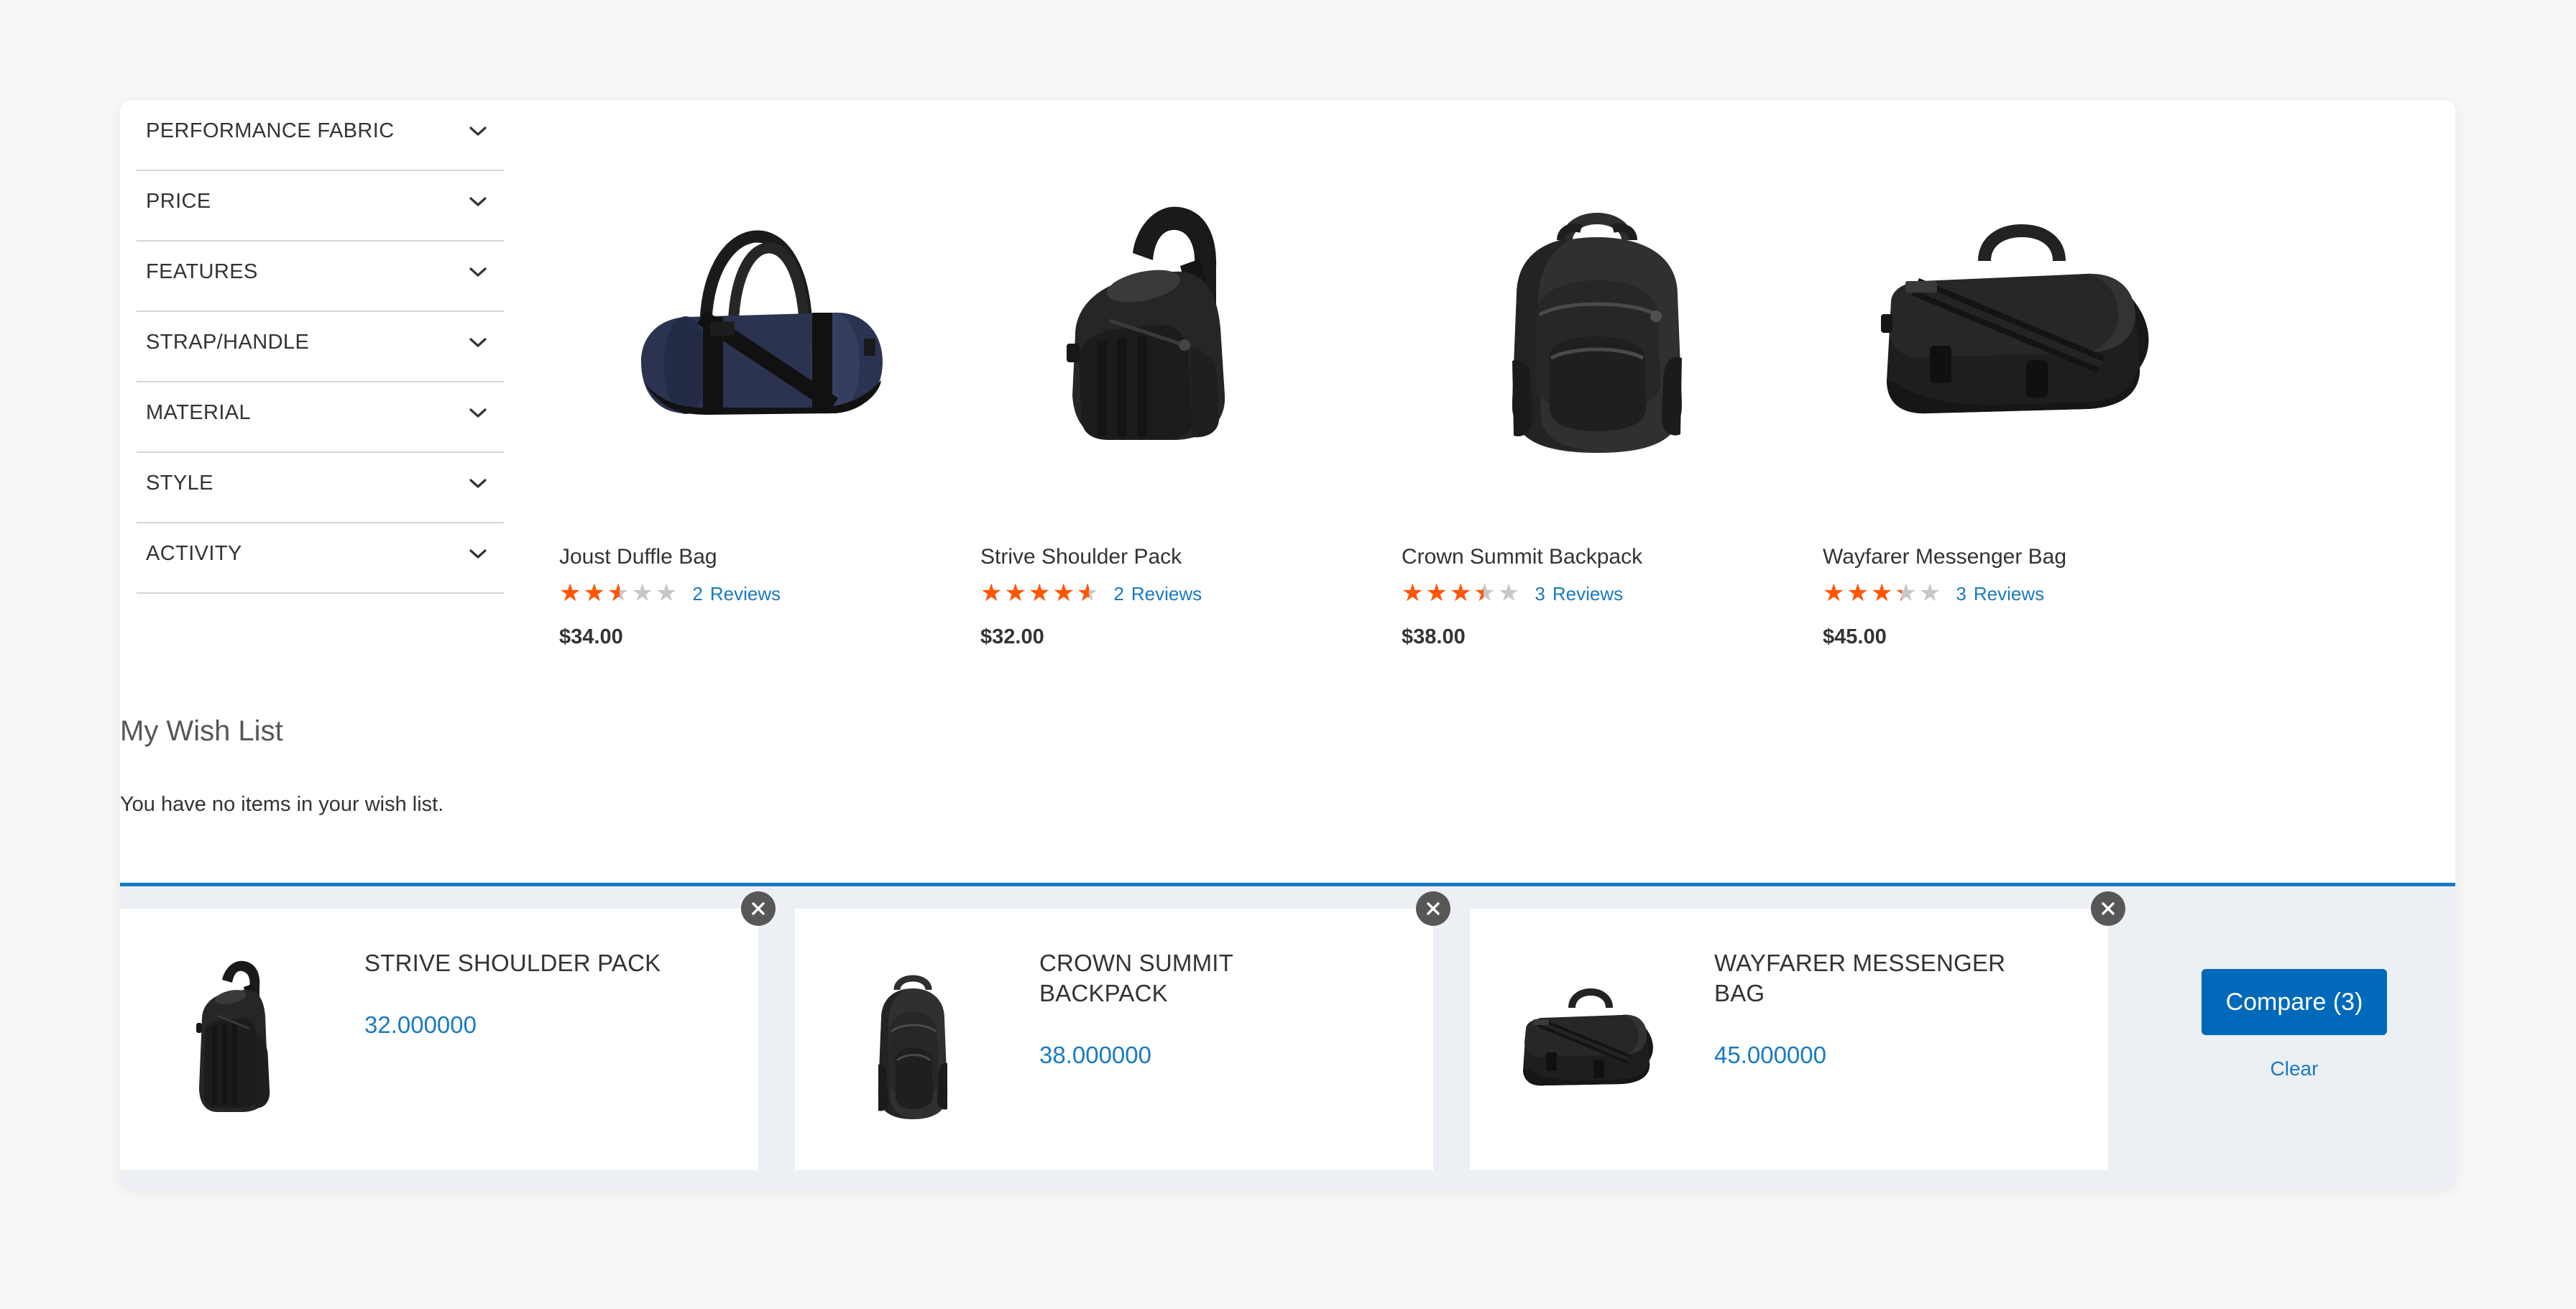 This screenshot has width=2576, height=1309. What do you see at coordinates (1770, 1055) in the screenshot?
I see `compare-item-price: 45.000000` at bounding box center [1770, 1055].